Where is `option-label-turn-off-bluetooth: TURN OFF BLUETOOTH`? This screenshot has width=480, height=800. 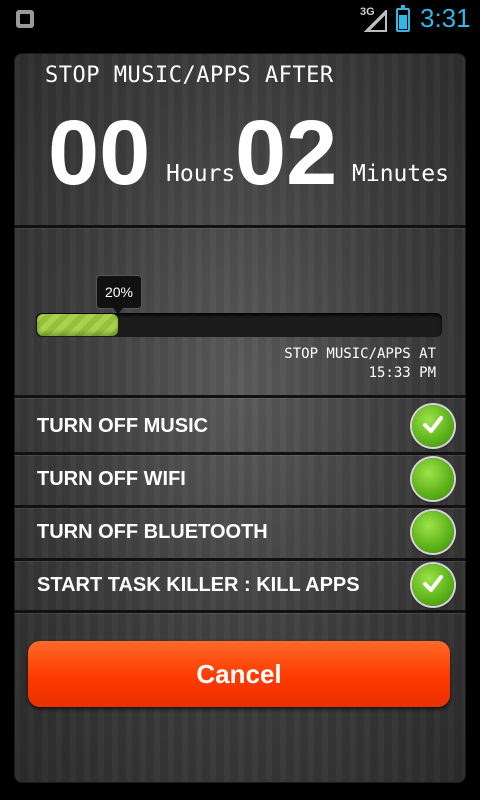
option-label-turn-off-bluetooth: TURN OFF BLUETOOTH is located at coordinates (152, 532).